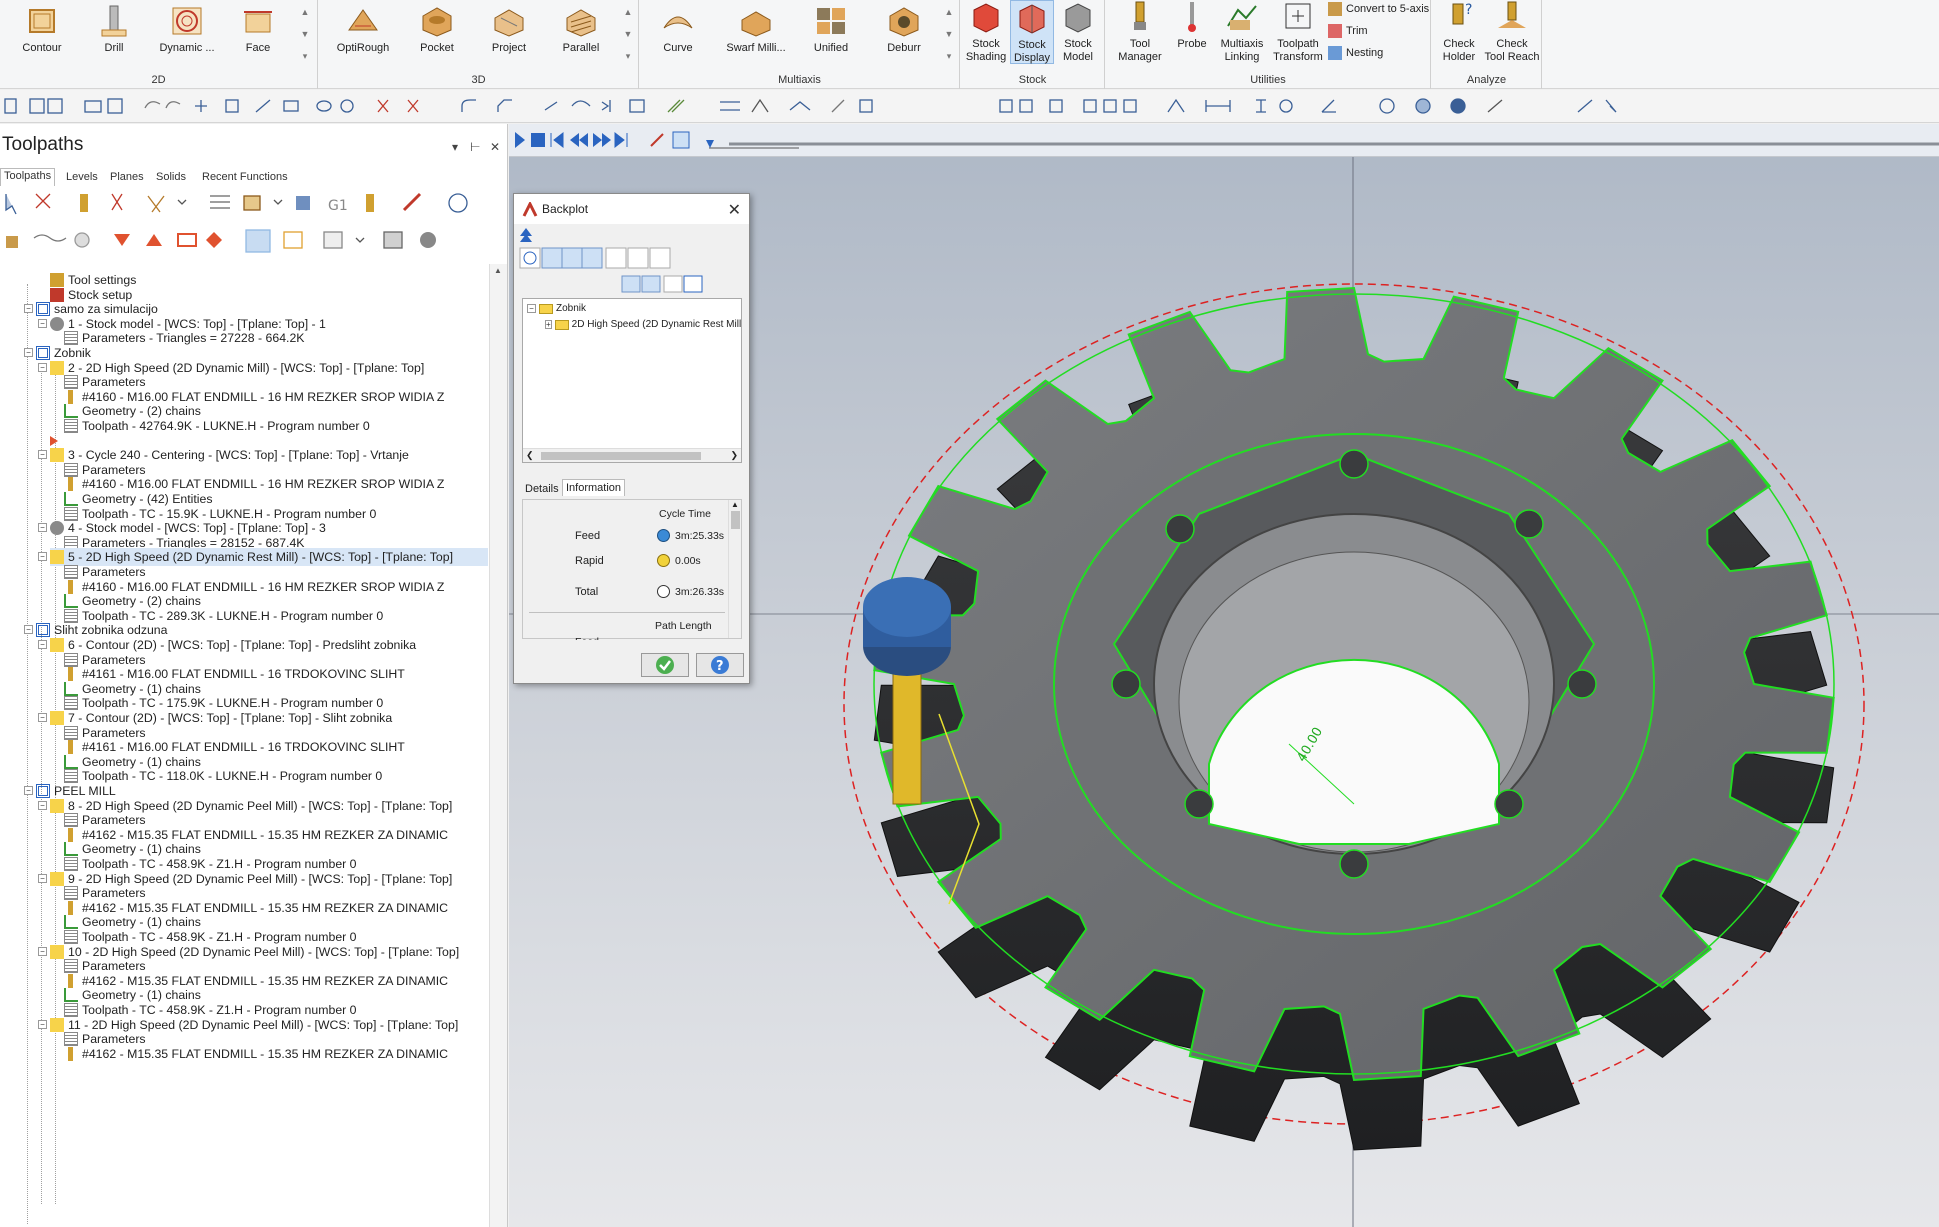 This screenshot has width=1939, height=1227. Describe the element at coordinates (171, 177) in the screenshot. I see `tab-solids: Solids` at that location.